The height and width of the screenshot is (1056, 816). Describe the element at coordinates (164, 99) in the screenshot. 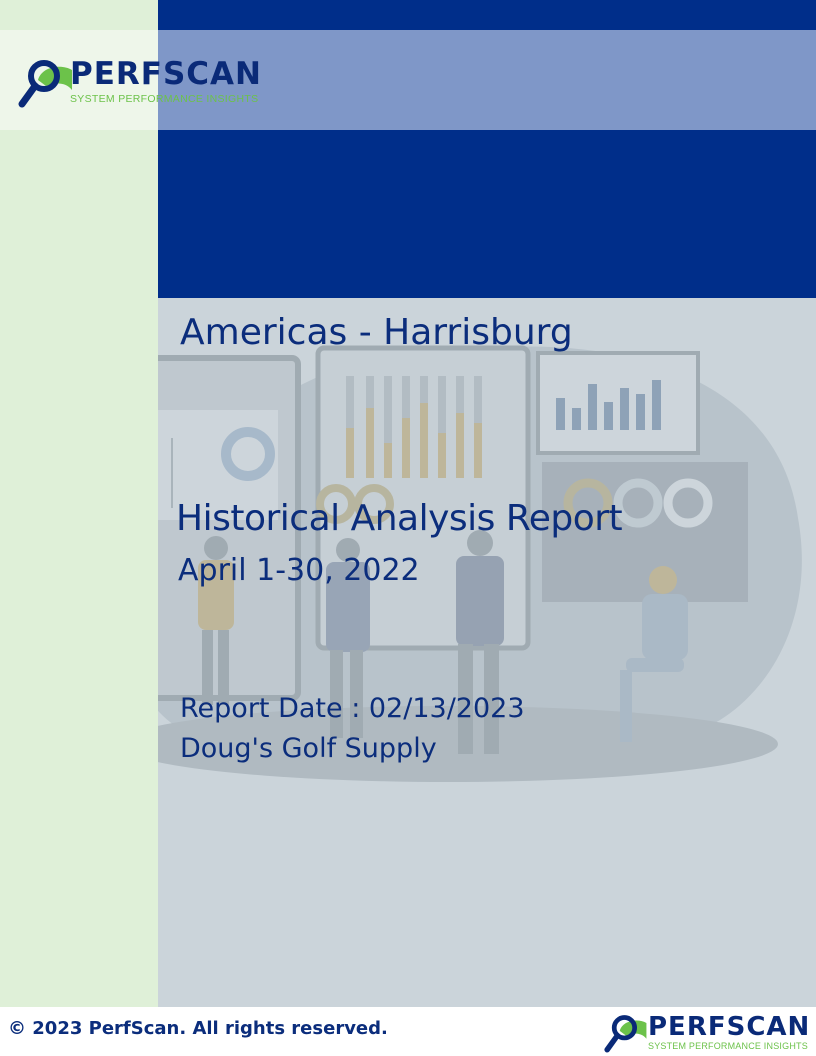

I see `brand-tagline: SYSTEM PERFORMANCE INSIGHTS` at that location.